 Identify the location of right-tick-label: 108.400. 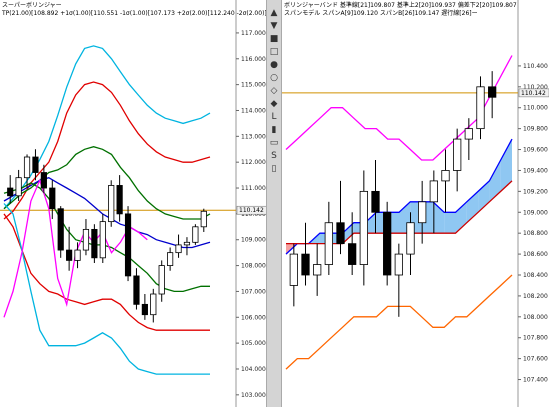
(535, 275).